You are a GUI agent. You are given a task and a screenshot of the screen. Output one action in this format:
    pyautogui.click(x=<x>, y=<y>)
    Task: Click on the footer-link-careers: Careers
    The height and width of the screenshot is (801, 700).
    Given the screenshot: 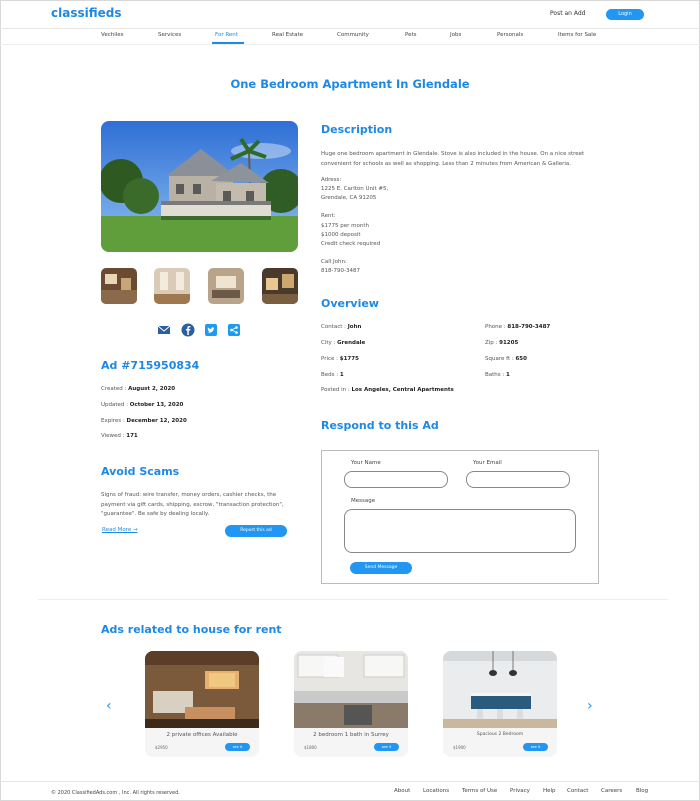 What is the action you would take?
    pyautogui.click(x=611, y=791)
    